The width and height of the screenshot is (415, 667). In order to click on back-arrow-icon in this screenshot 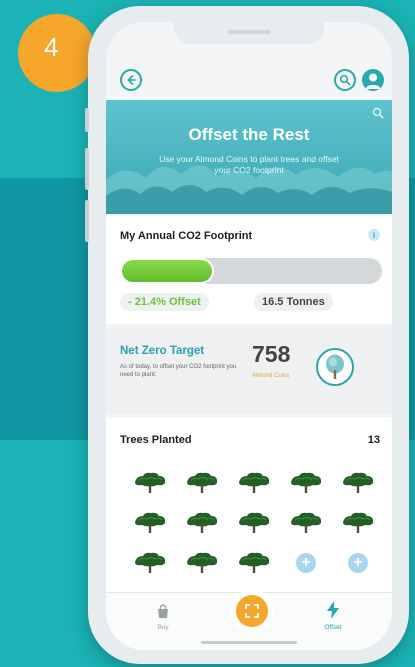, I will do `click(131, 80)`.